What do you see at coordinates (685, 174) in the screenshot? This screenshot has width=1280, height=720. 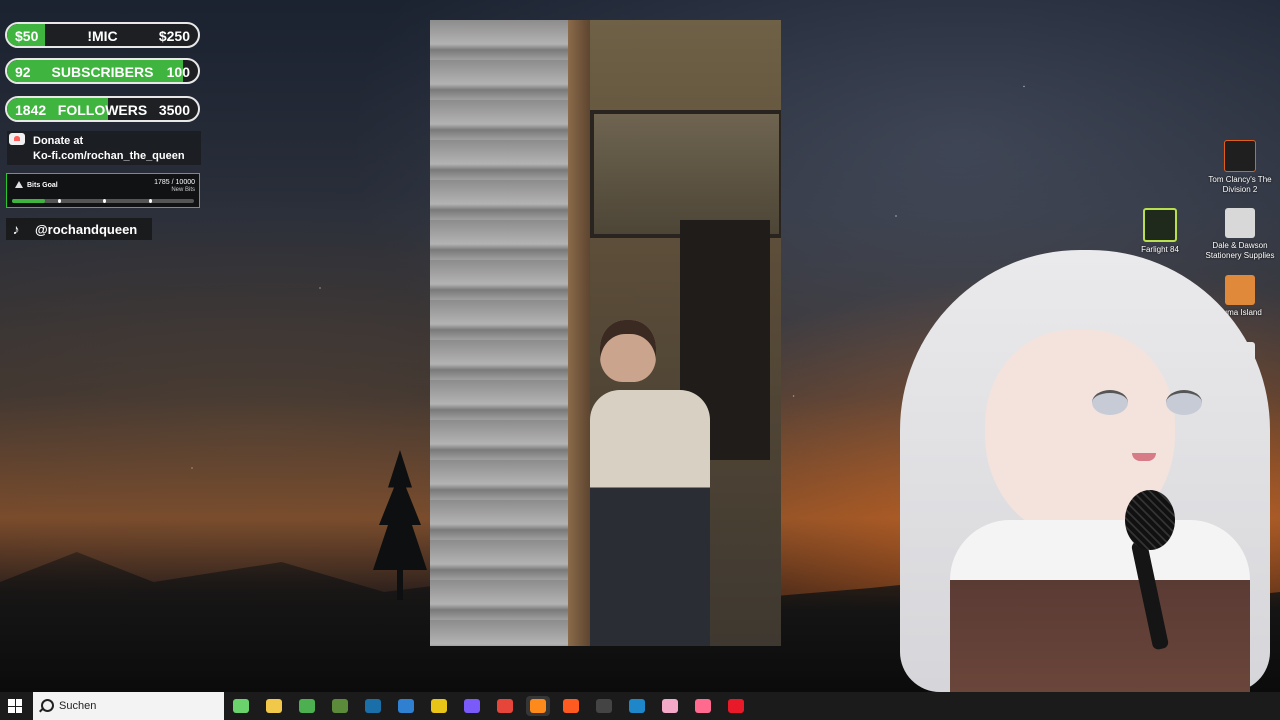 I see `video-window` at bounding box center [685, 174].